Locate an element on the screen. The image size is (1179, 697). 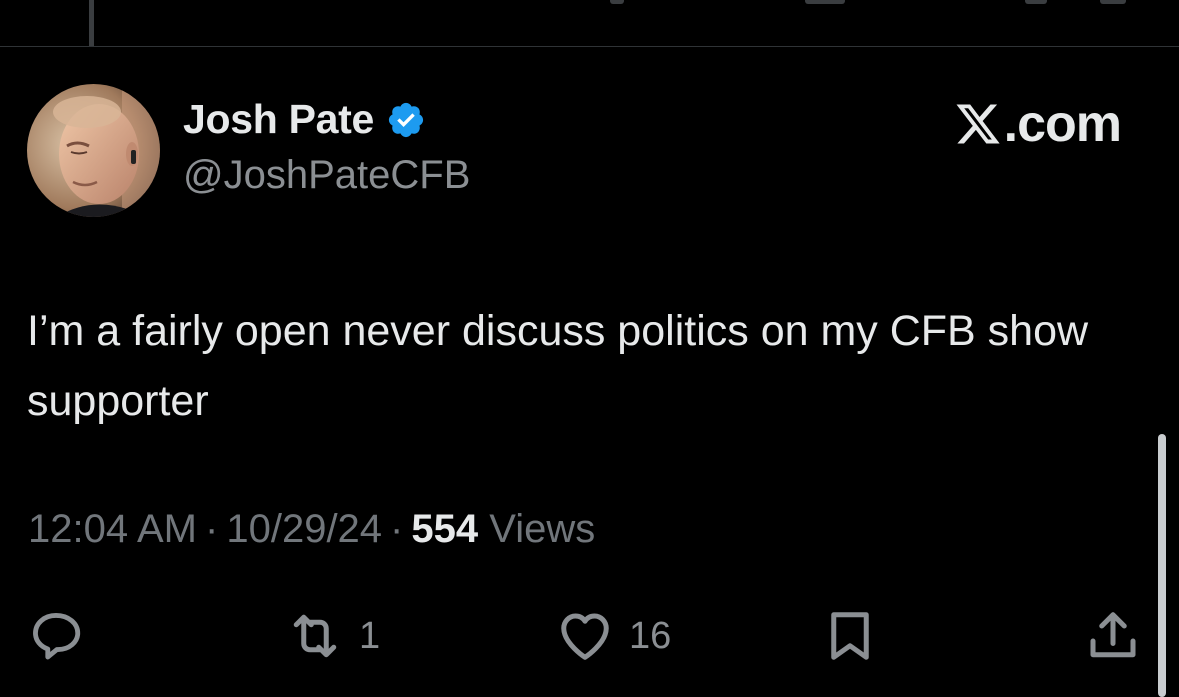
scrollbar is located at coordinates (1162, 565).